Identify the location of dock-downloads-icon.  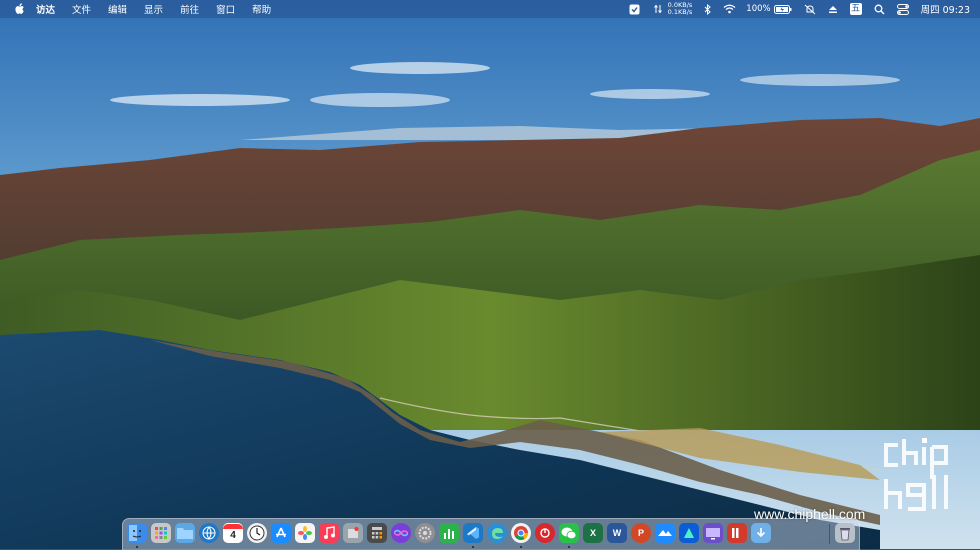
(761, 533).